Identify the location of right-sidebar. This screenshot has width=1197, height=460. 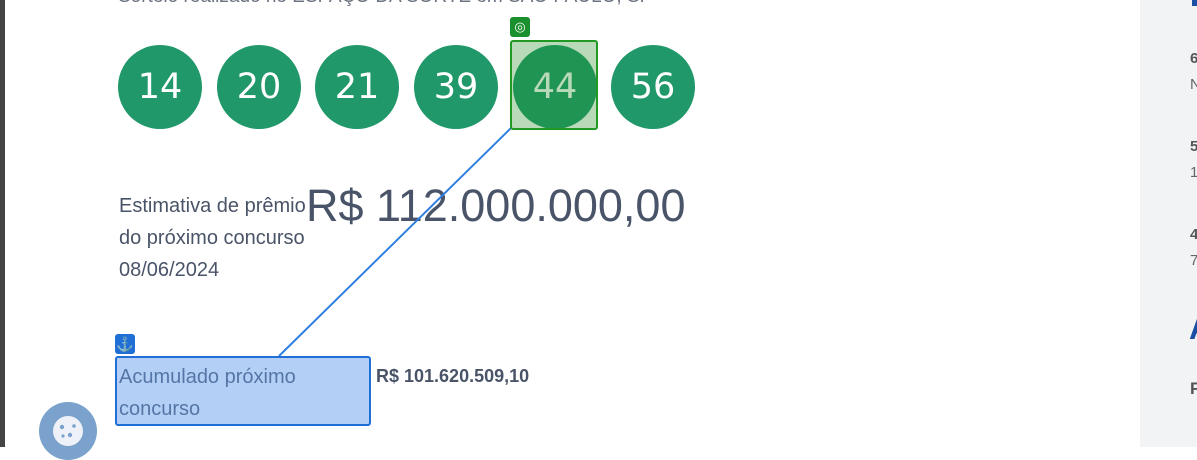
(1168, 223).